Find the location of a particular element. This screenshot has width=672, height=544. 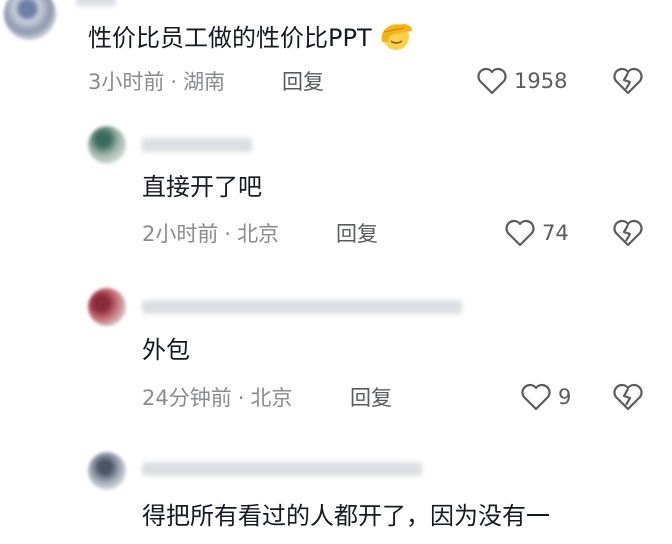

comment-text: 性价比员工做的性价比PPT is located at coordinates (253, 40).